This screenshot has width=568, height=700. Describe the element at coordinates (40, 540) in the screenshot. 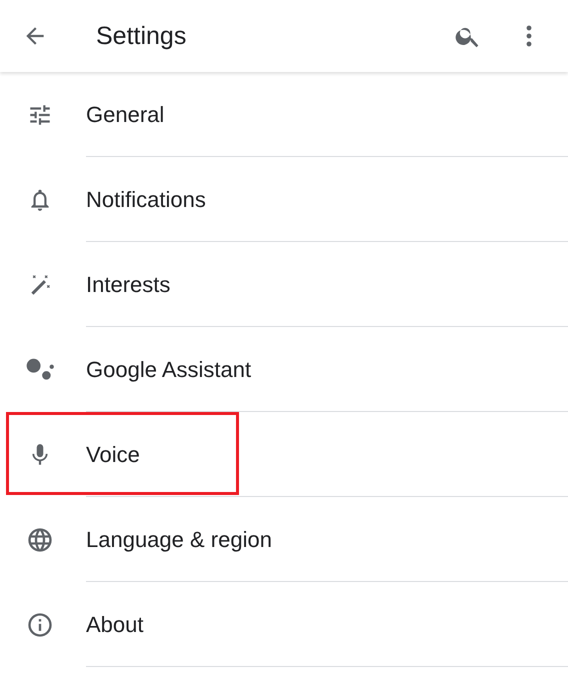

I see `globe-icon` at that location.